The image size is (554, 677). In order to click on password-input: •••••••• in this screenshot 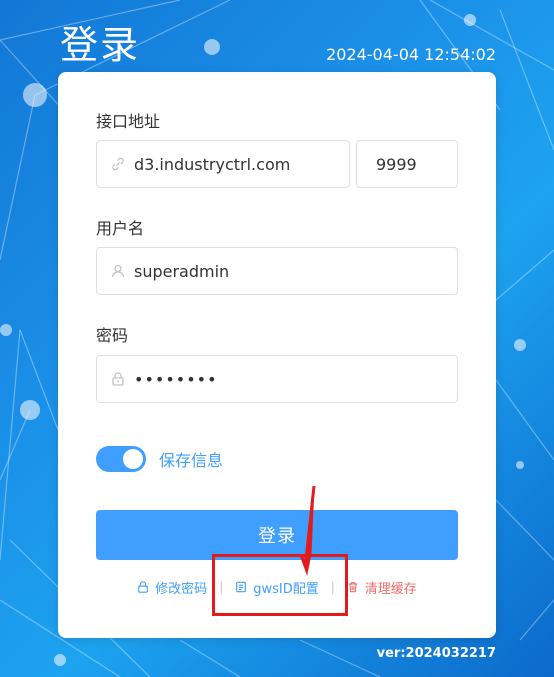, I will do `click(277, 379)`.